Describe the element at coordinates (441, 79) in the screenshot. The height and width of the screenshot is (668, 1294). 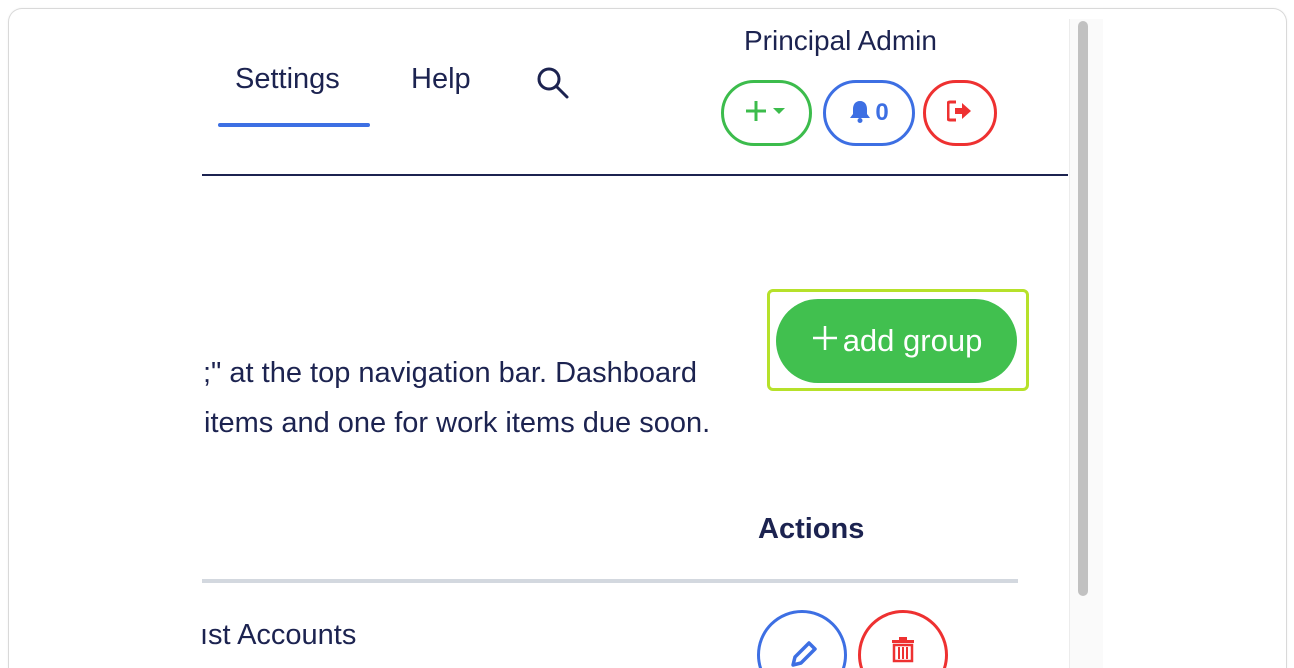
I see `nav-tab-help: Help` at that location.